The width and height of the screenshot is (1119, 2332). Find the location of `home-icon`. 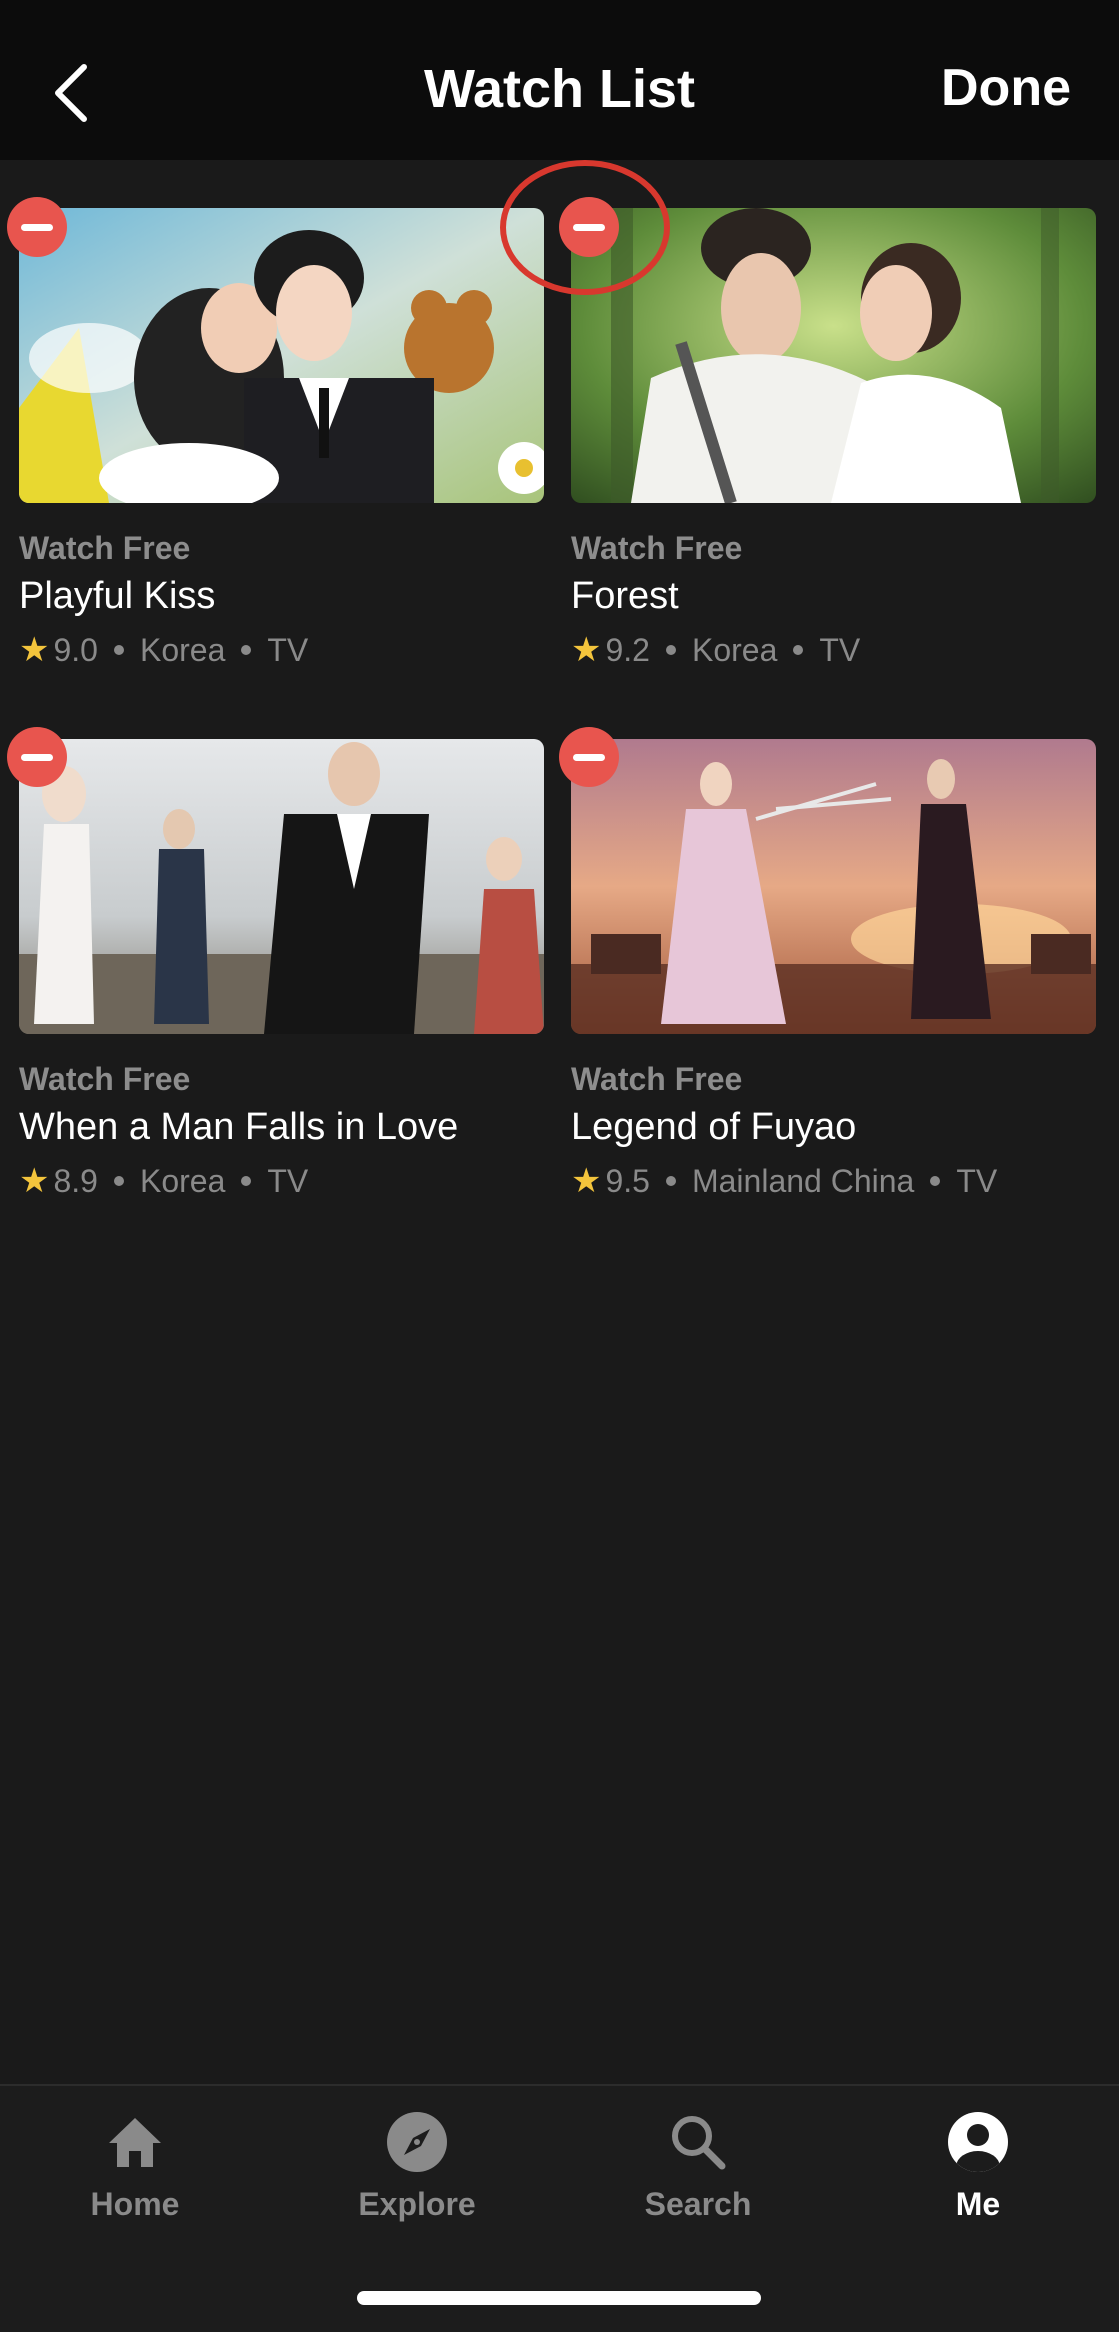

home-icon is located at coordinates (135, 2142).